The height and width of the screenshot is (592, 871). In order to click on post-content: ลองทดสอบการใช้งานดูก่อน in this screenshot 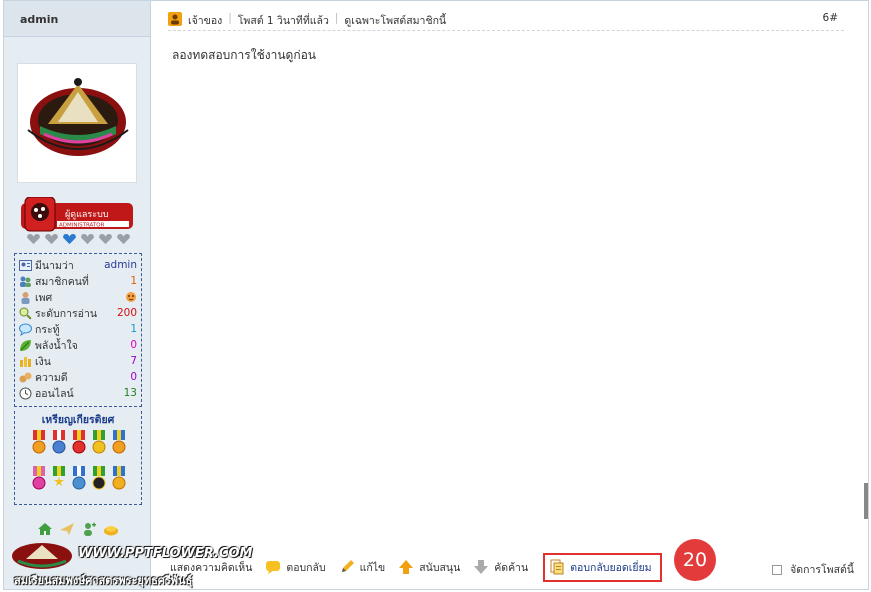, I will do `click(244, 55)`.